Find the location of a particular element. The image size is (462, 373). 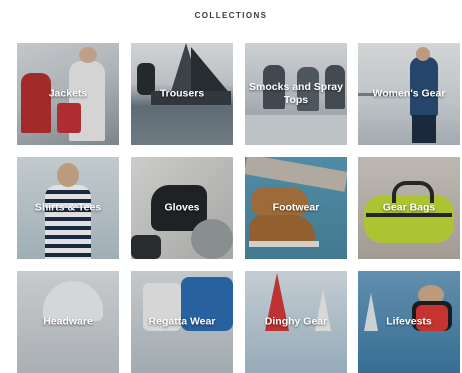

tile-label-regatta-wear: Regatta Wear is located at coordinates (182, 321).